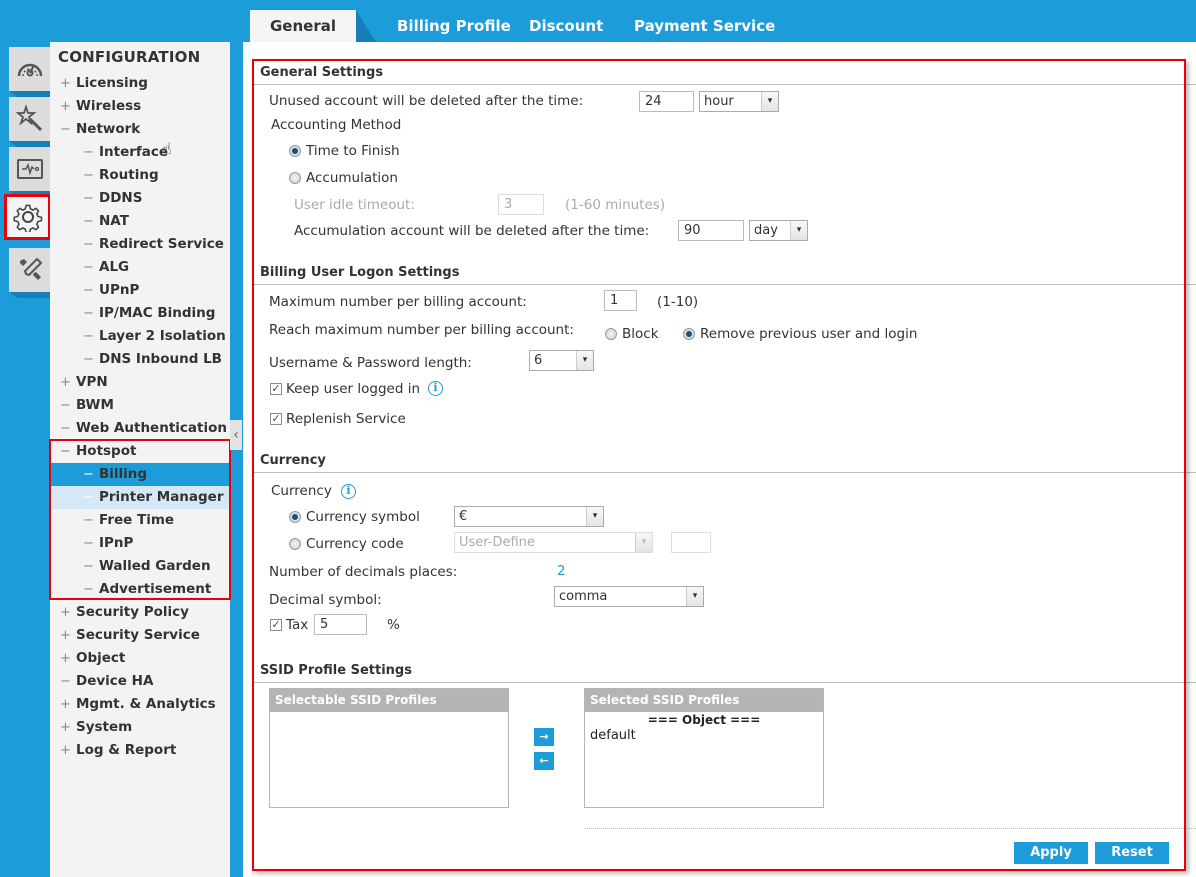 Image resolution: width=1196 pixels, height=877 pixels. I want to click on reset-button: Reset, so click(1132, 853).